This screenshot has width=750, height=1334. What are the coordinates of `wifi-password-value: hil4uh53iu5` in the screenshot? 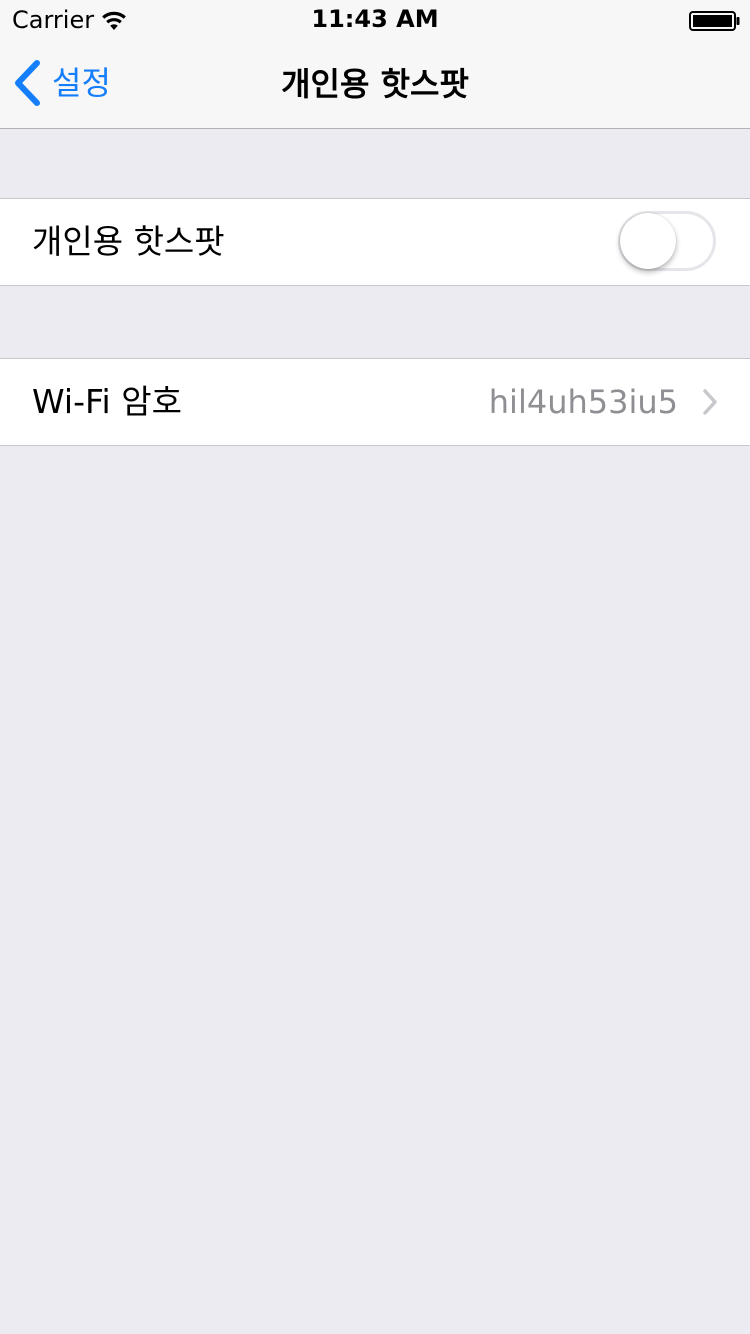 It's located at (583, 402).